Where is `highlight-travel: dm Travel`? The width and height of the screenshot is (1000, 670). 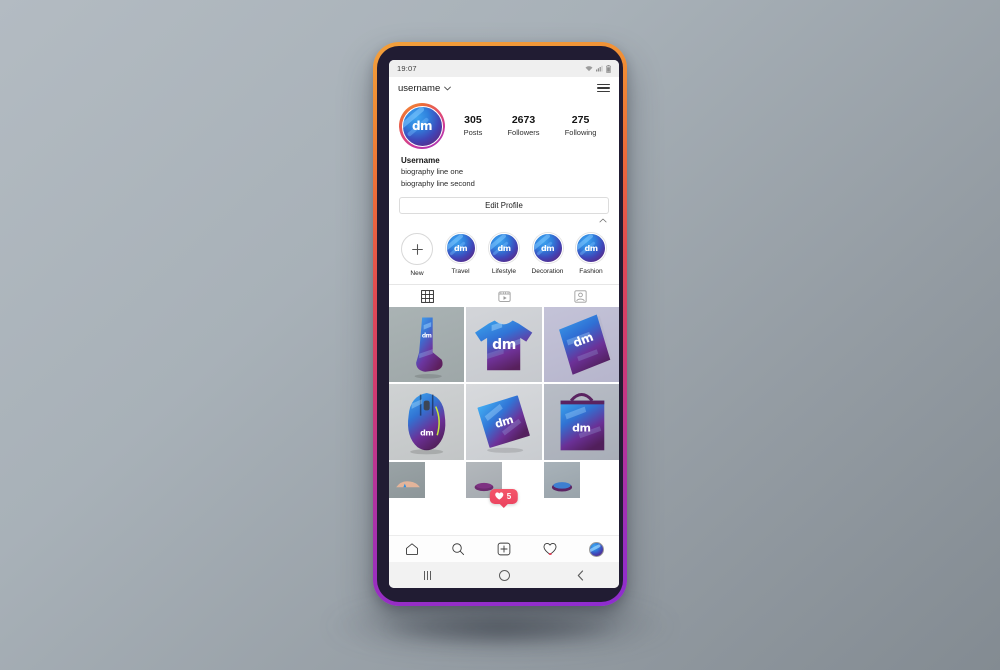 highlight-travel: dm Travel is located at coordinates (461, 255).